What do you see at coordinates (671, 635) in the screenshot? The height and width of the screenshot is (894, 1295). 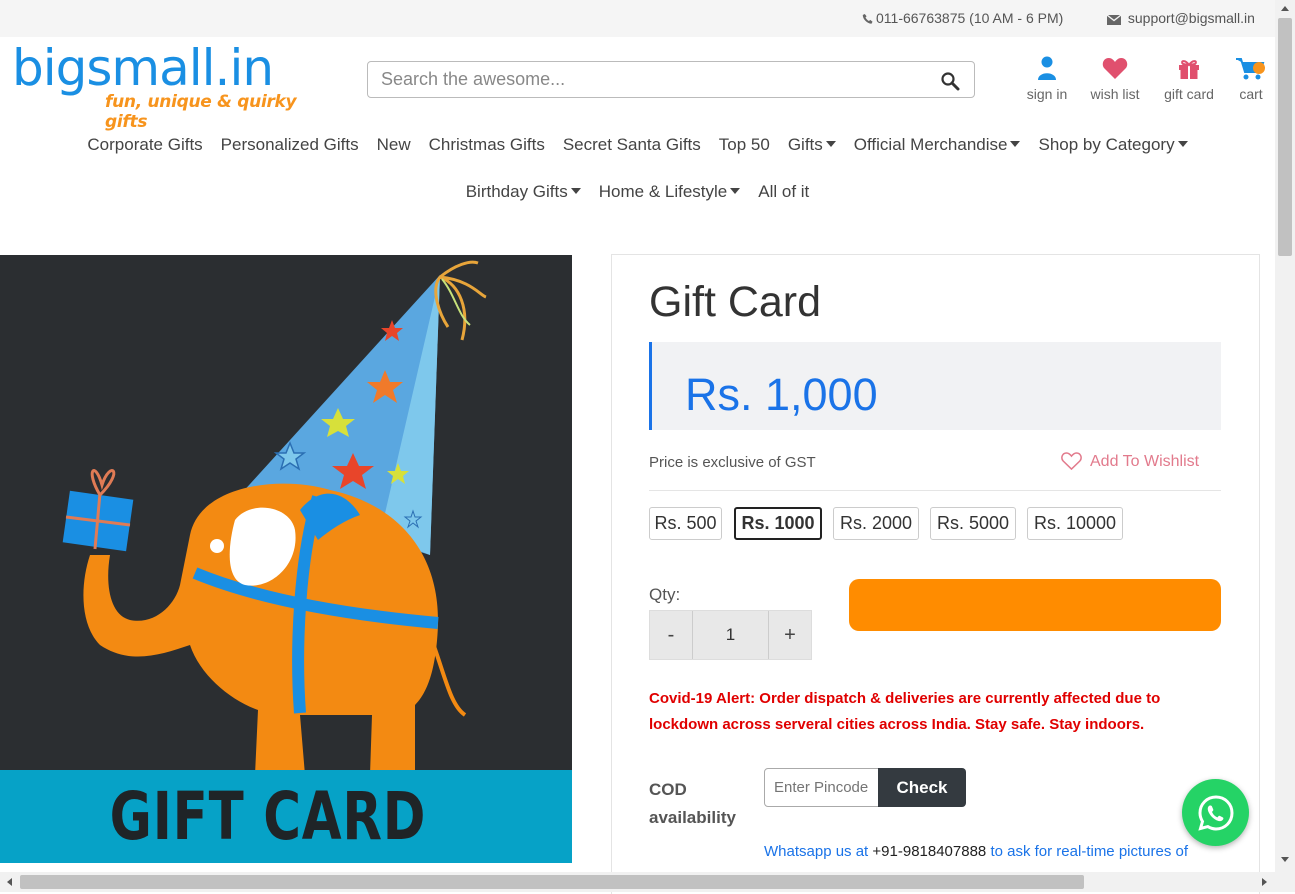 I see `qty-decrease-button: -` at bounding box center [671, 635].